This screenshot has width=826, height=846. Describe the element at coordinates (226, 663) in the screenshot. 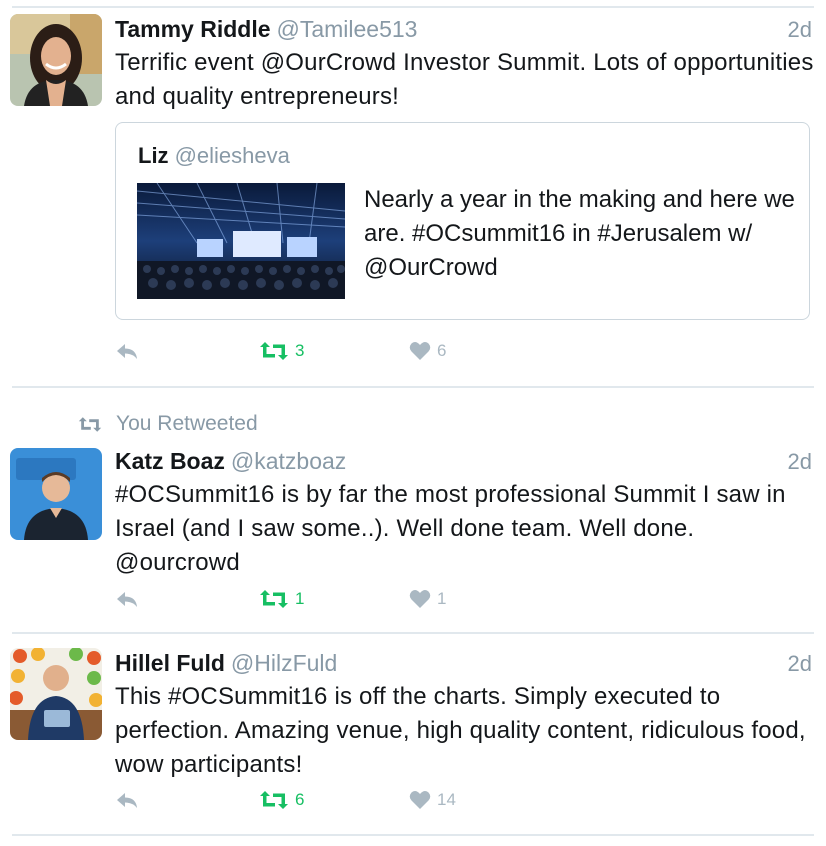

I see `tweet-header: Hillel Fuld @HilzFuld` at that location.